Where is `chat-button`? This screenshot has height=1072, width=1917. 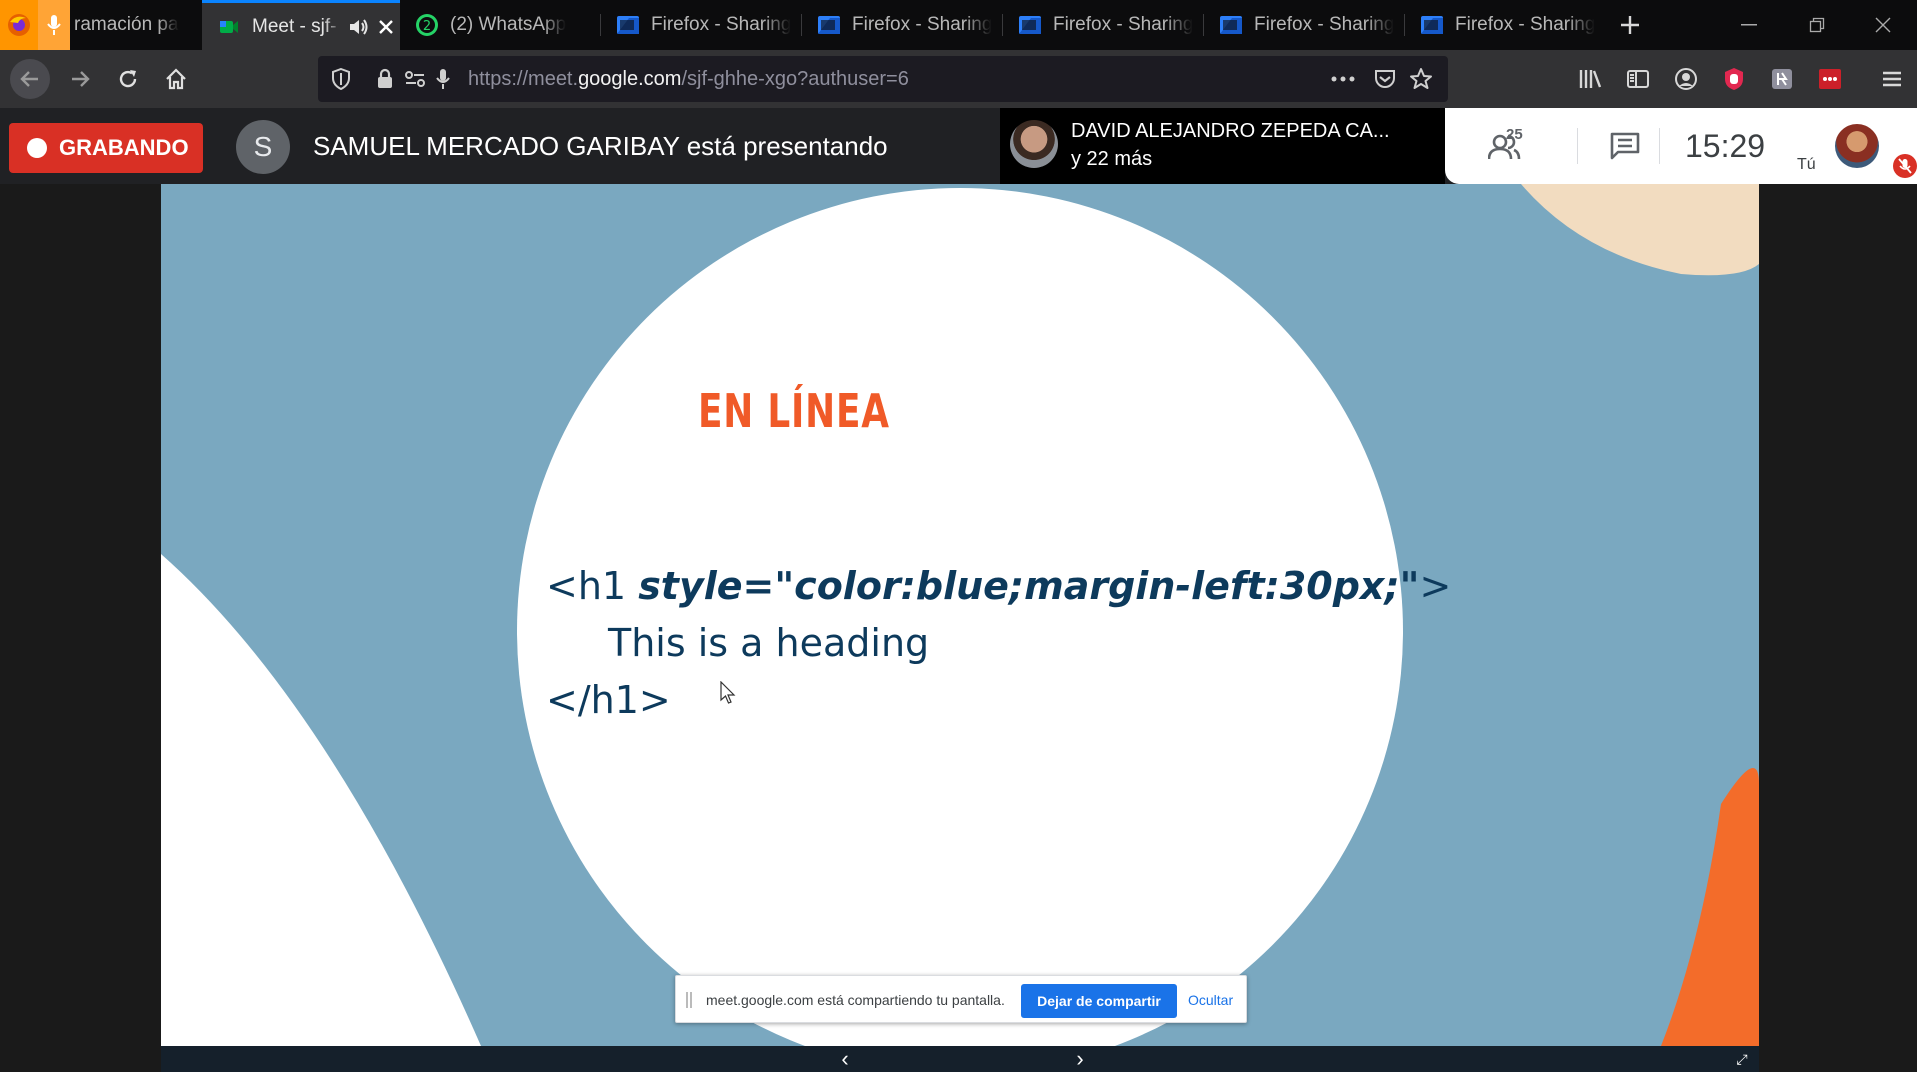 chat-button is located at coordinates (1625, 146).